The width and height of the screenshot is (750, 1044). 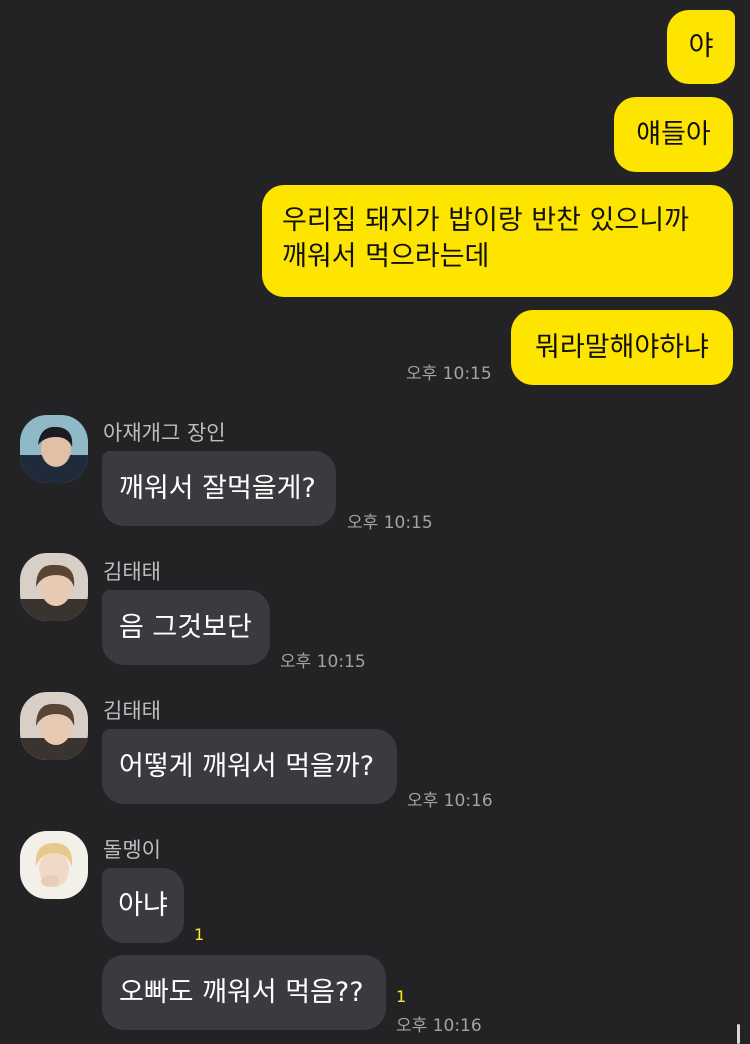 What do you see at coordinates (738, 1034) in the screenshot?
I see `scrollbar` at bounding box center [738, 1034].